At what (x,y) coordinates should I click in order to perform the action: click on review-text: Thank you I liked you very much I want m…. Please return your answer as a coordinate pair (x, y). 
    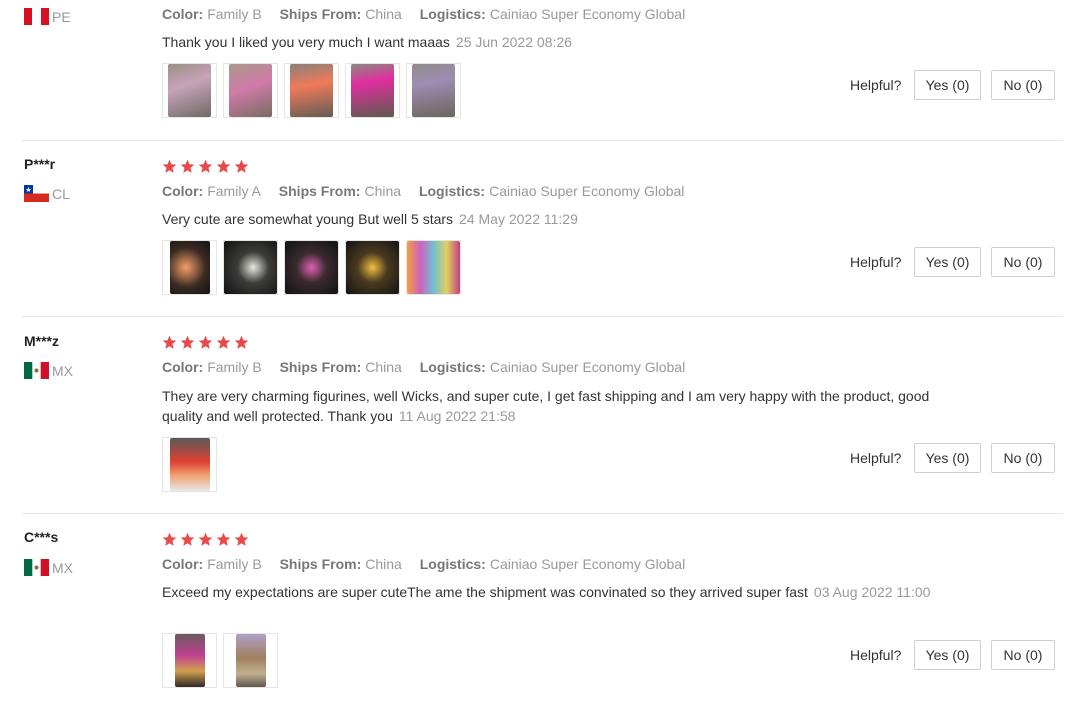
    Looking at the image, I should click on (367, 42).